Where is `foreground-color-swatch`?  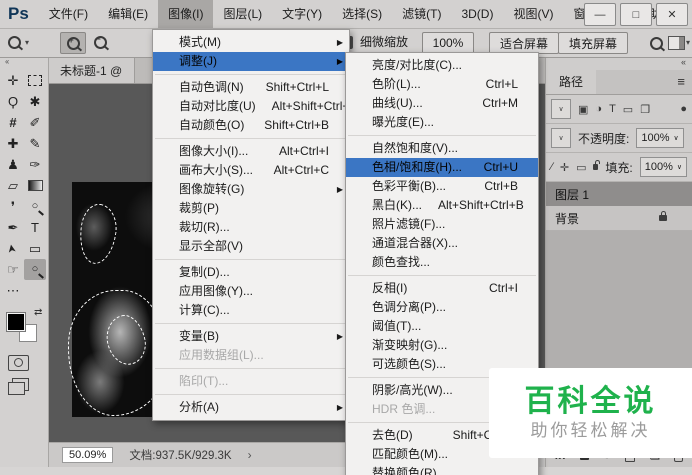
foreground-color-swatch is located at coordinates (16, 322).